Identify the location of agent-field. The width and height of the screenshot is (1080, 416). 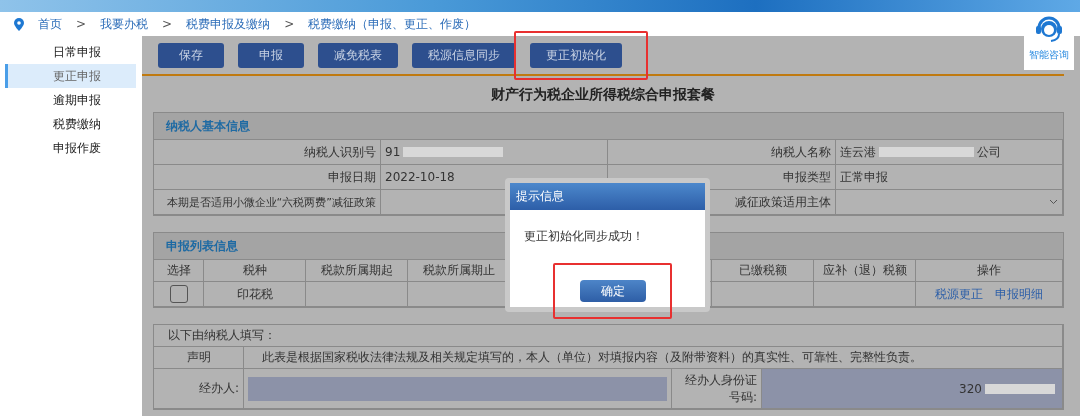
(458, 389).